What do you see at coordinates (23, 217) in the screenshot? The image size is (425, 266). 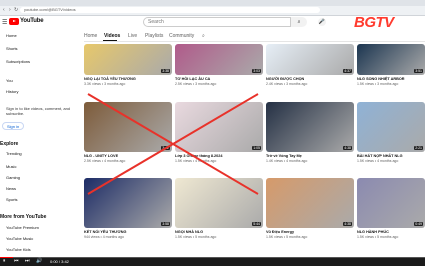 I see `more-heading: More from YouTube` at bounding box center [23, 217].